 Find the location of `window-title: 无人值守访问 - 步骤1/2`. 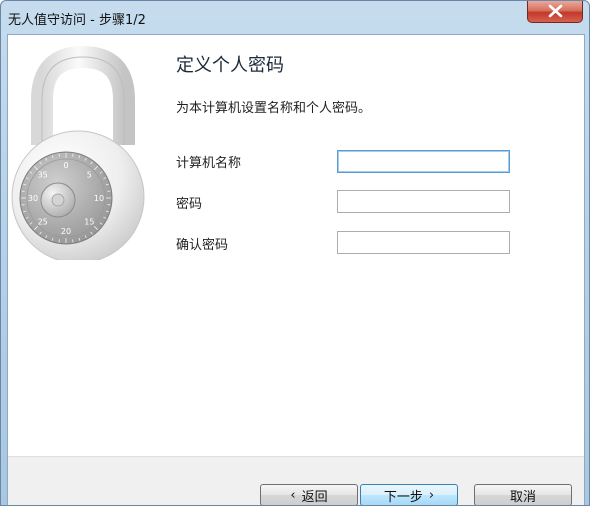

window-title: 无人值守访问 - 步骤1/2 is located at coordinates (77, 20).